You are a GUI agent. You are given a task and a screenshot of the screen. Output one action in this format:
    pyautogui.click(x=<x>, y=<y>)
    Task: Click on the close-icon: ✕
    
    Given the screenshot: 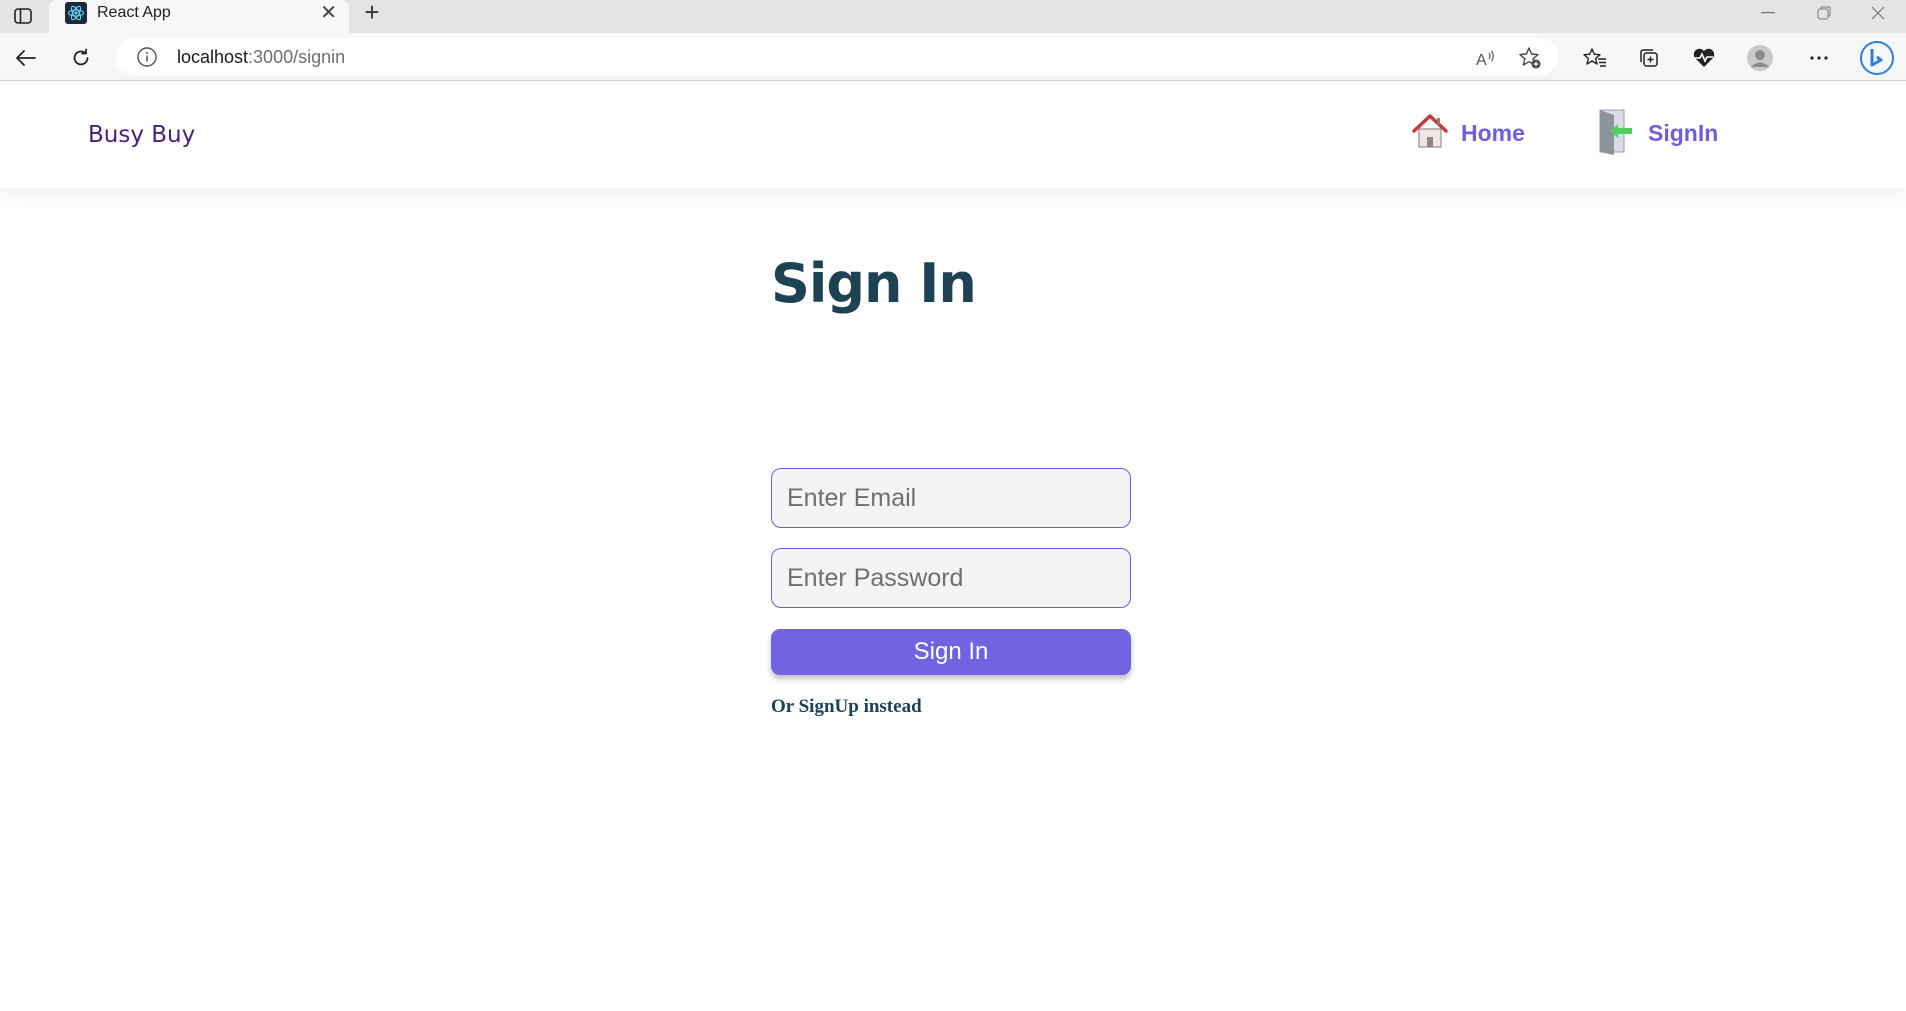 What is the action you would take?
    pyautogui.click(x=328, y=13)
    